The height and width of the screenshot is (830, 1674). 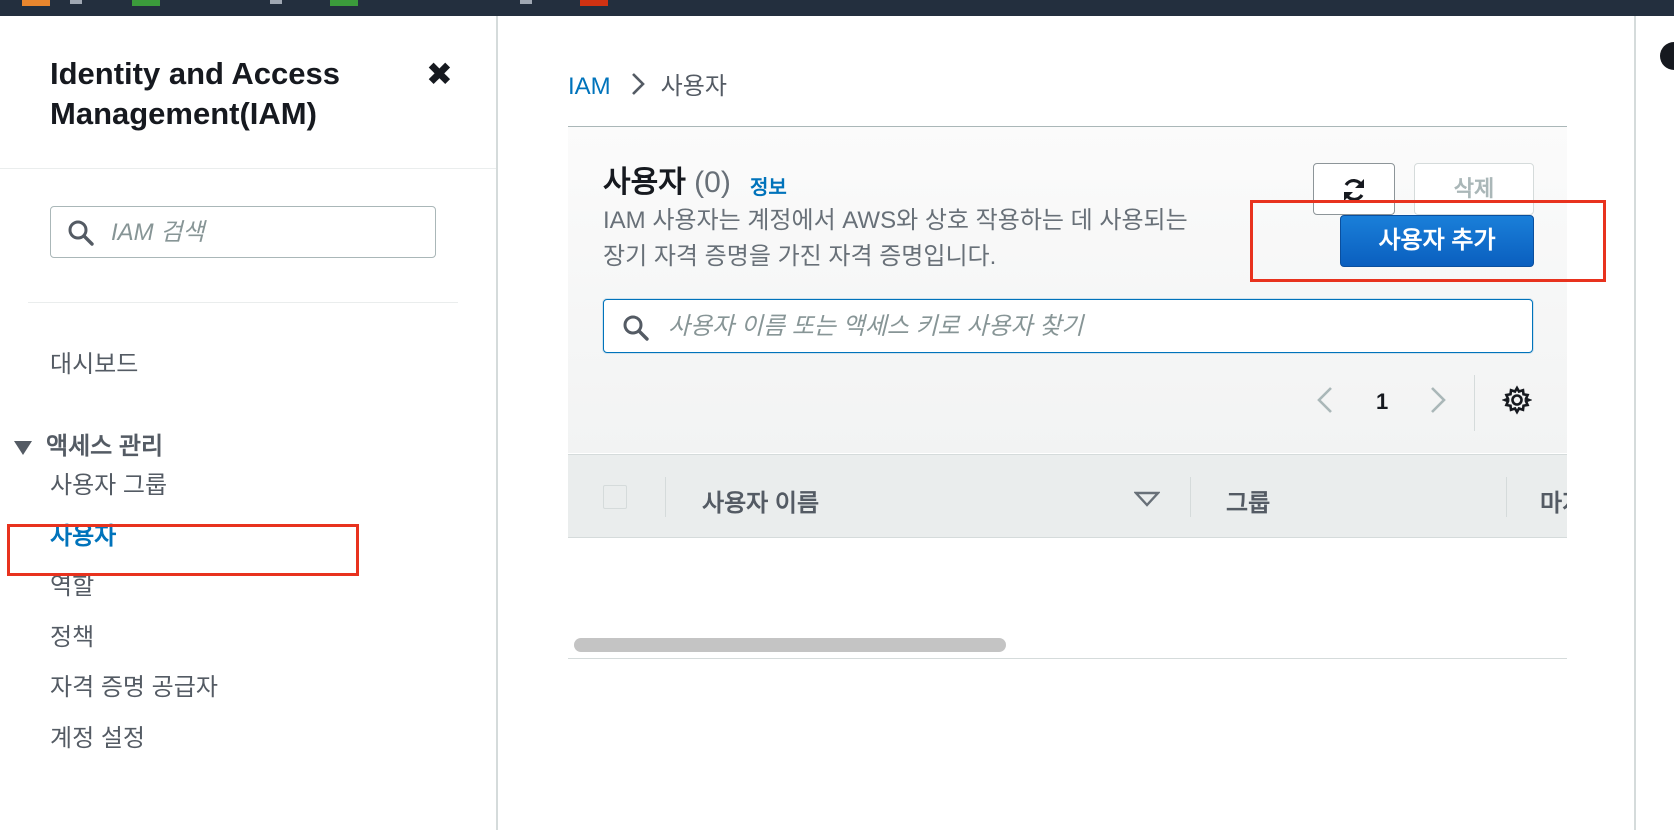 I want to click on select-all-checkbox, so click(x=615, y=497).